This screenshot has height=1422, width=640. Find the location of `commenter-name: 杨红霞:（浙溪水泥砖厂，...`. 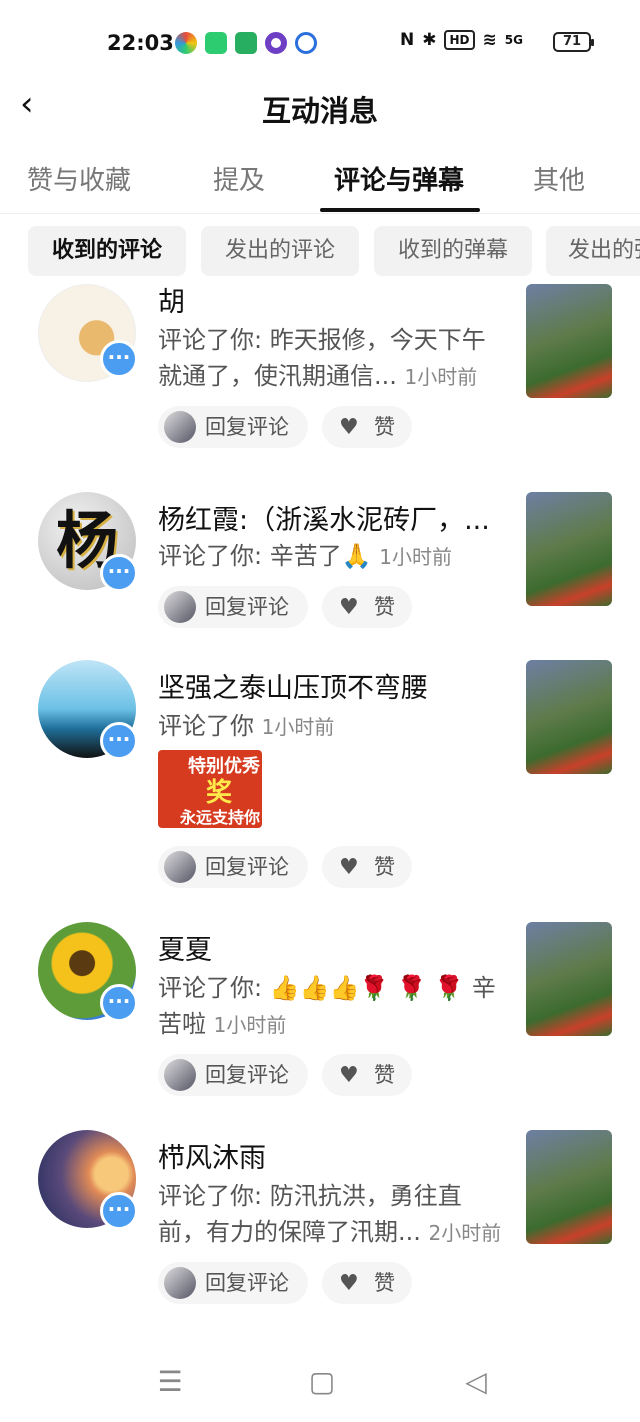

commenter-name: 杨红霞:（浙溪水泥砖厂，... is located at coordinates (330, 517).